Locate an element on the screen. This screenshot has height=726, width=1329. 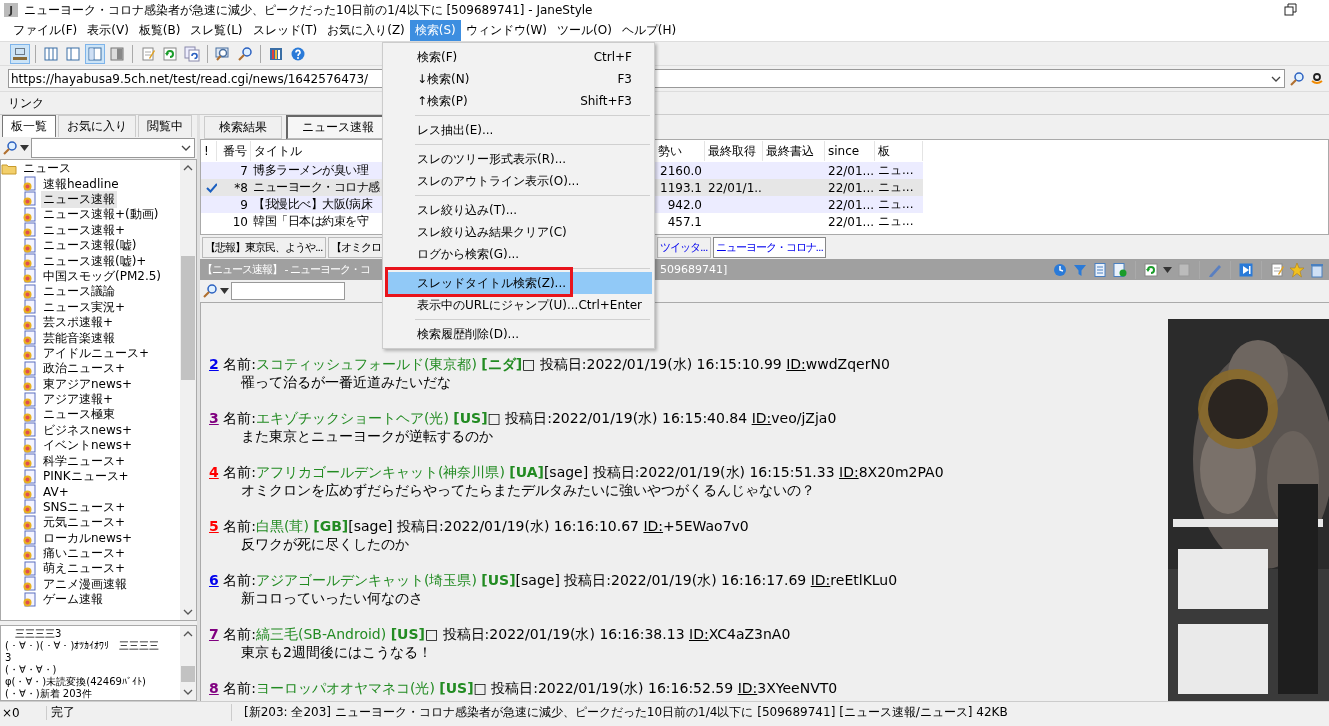
post-header: 3 名前:エキゾチックショートヘア(光) [US]□ 投稿日:2022/01/19(水) 16:15:40.84 ID:veo/jZja0 is located at coordinates (523, 418).